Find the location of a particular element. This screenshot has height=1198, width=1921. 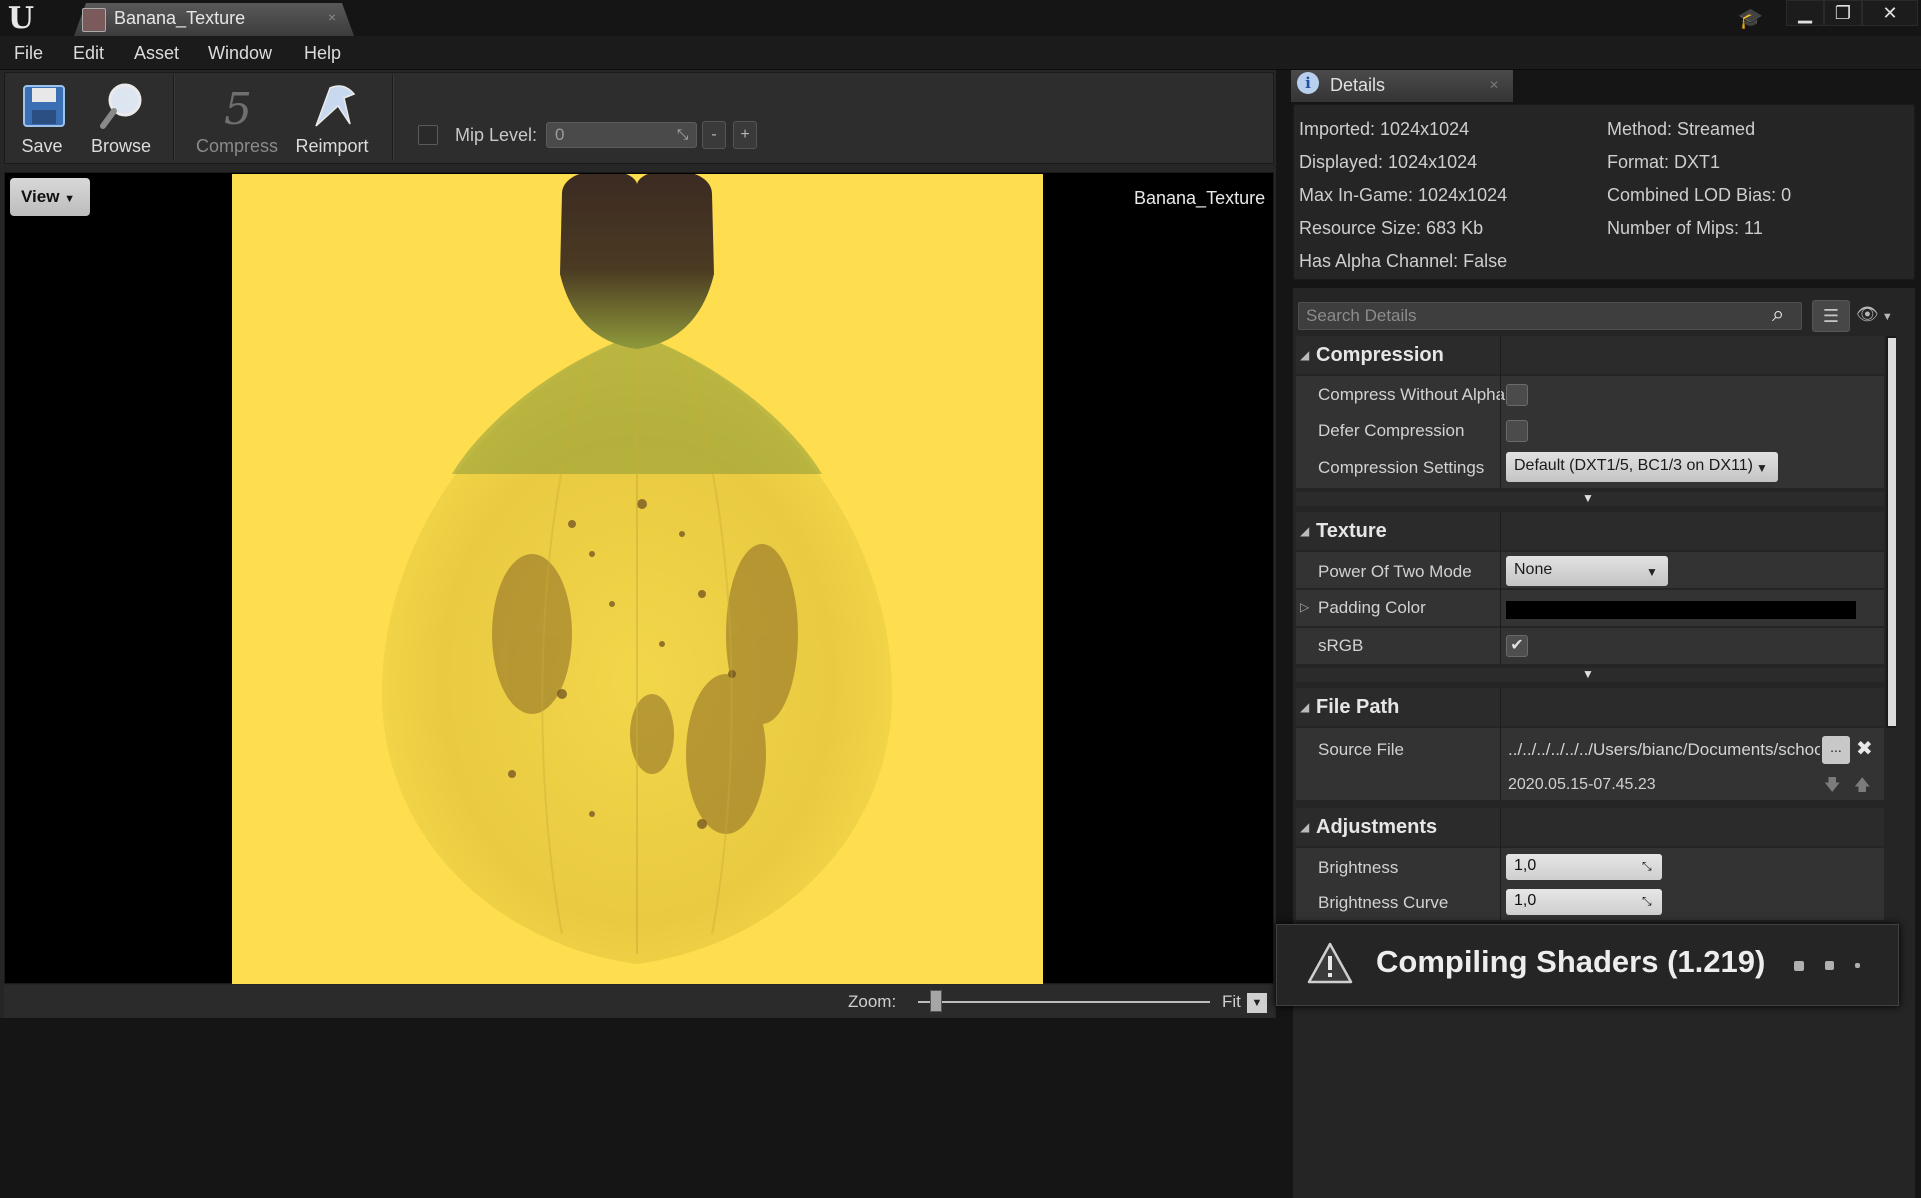

arrow-up-icon: 🡅 is located at coordinates (1862, 787).